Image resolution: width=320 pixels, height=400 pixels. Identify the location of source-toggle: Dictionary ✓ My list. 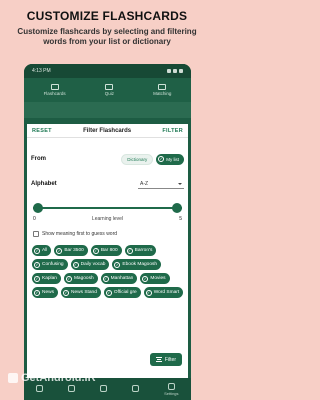
(152, 159).